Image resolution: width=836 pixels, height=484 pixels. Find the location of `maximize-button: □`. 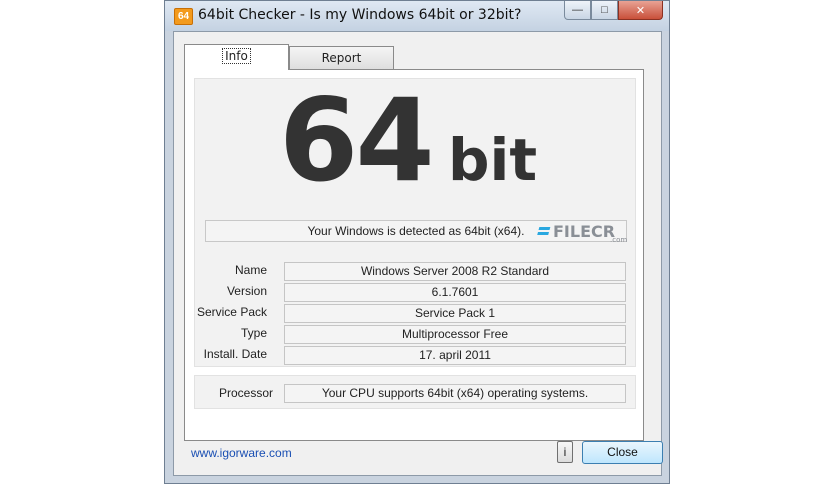

maximize-button: □ is located at coordinates (604, 10).